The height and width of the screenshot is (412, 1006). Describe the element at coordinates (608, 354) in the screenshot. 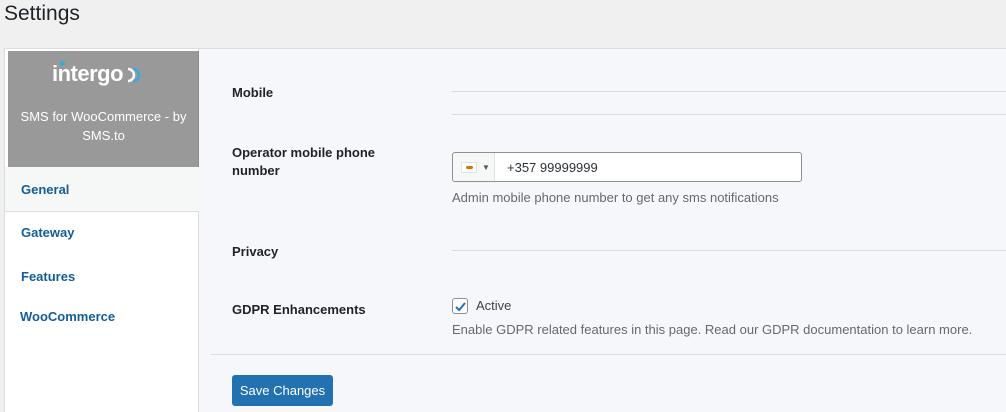

I see `form-footer-divider` at that location.